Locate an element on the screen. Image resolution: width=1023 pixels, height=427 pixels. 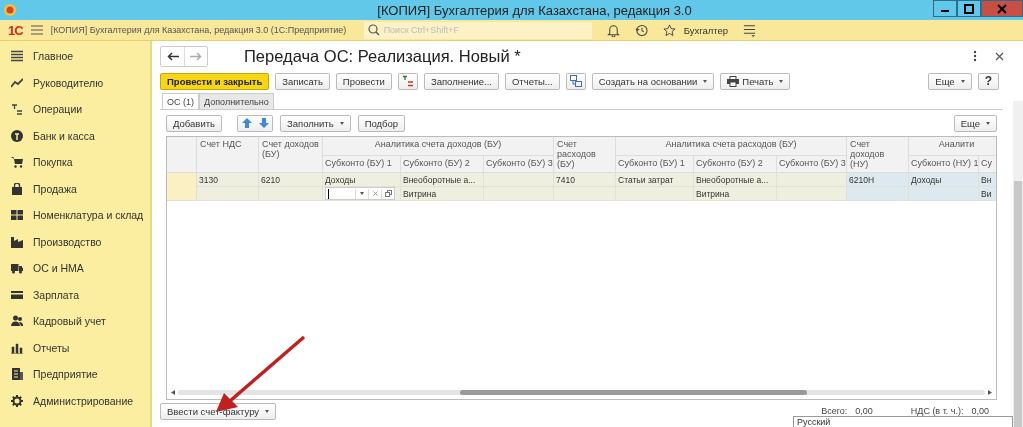
header-cell is located at coordinates (182, 155).